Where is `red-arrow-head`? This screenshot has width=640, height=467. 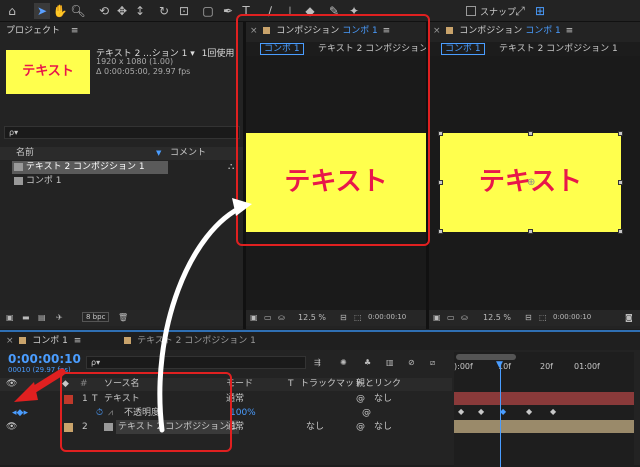
red-arrow-head is located at coordinates (26, 392).